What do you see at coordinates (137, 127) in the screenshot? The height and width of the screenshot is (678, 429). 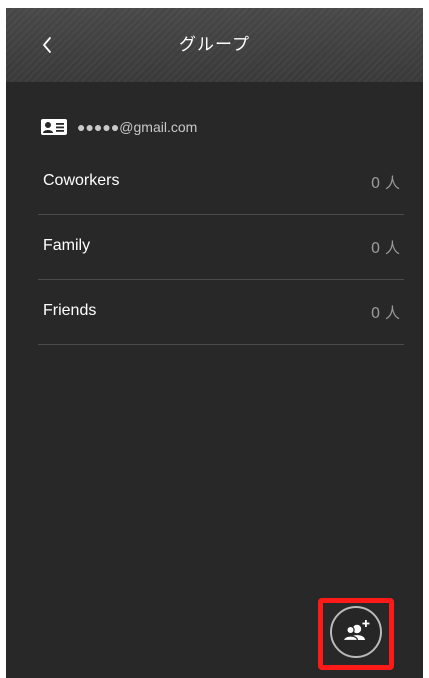 I see `account-email: ●●●●●@gmail.com` at bounding box center [137, 127].